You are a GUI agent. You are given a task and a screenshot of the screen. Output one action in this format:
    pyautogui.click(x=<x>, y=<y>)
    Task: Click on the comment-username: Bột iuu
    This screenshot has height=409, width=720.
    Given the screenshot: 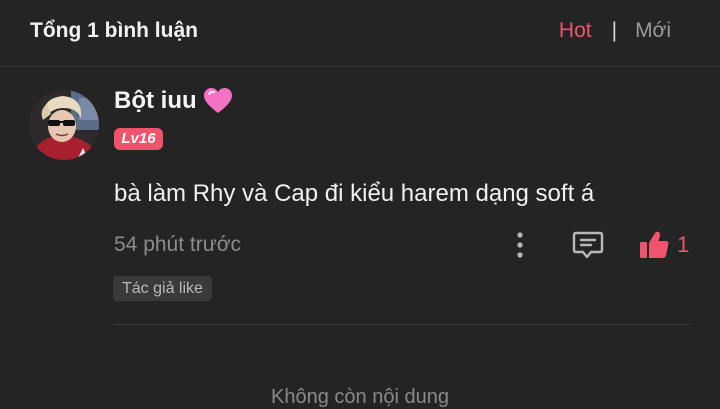 What is the action you would take?
    pyautogui.click(x=173, y=101)
    